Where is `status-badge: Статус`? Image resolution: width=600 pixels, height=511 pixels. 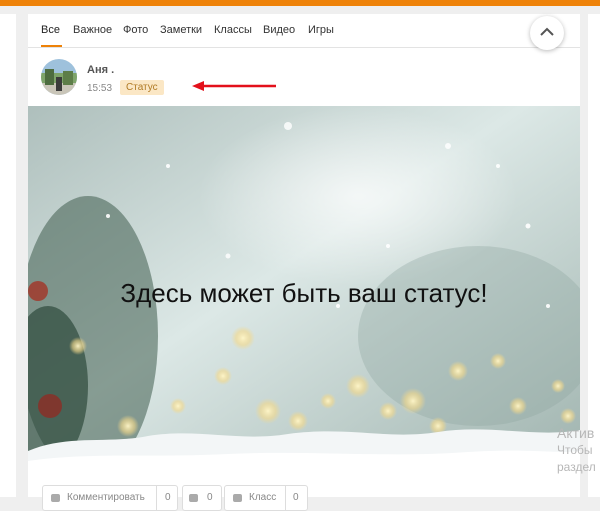 status-badge: Статус is located at coordinates (142, 87).